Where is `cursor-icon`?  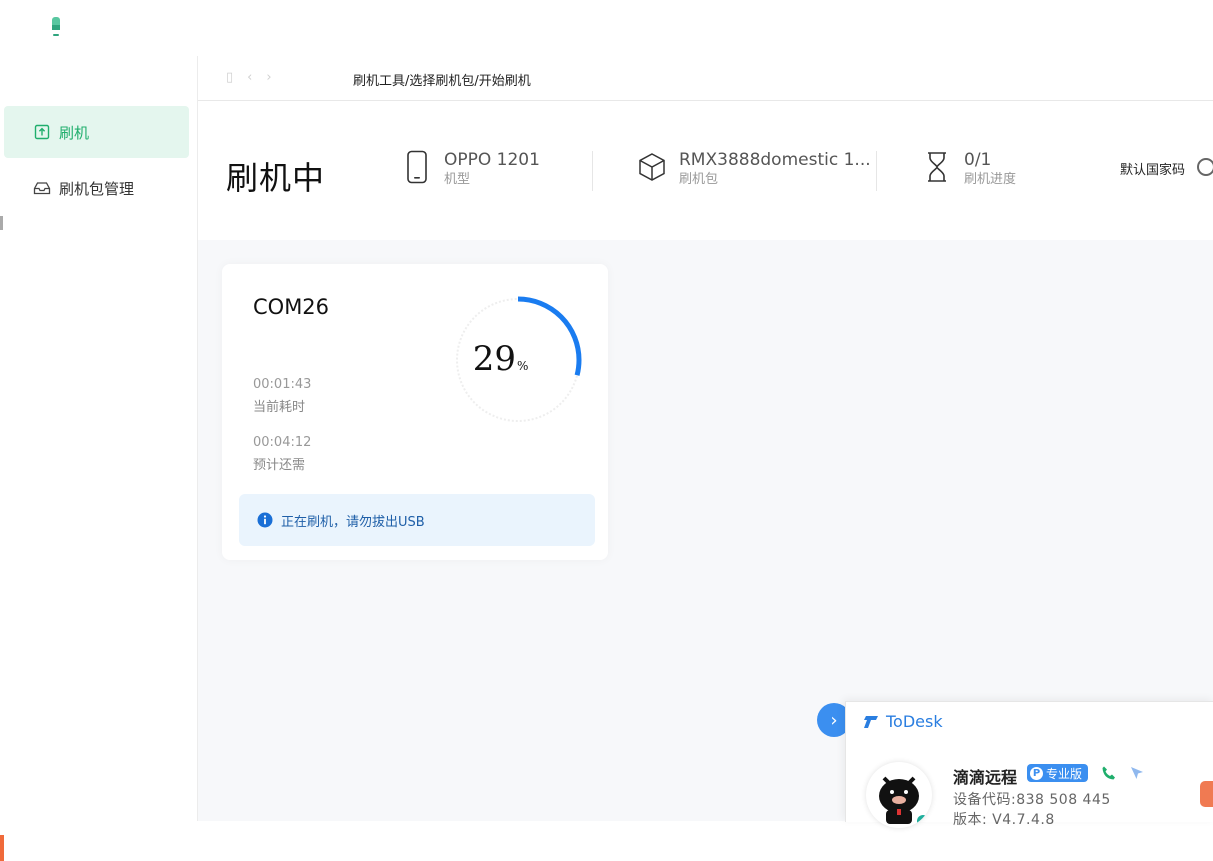
cursor-icon is located at coordinates (1137, 773).